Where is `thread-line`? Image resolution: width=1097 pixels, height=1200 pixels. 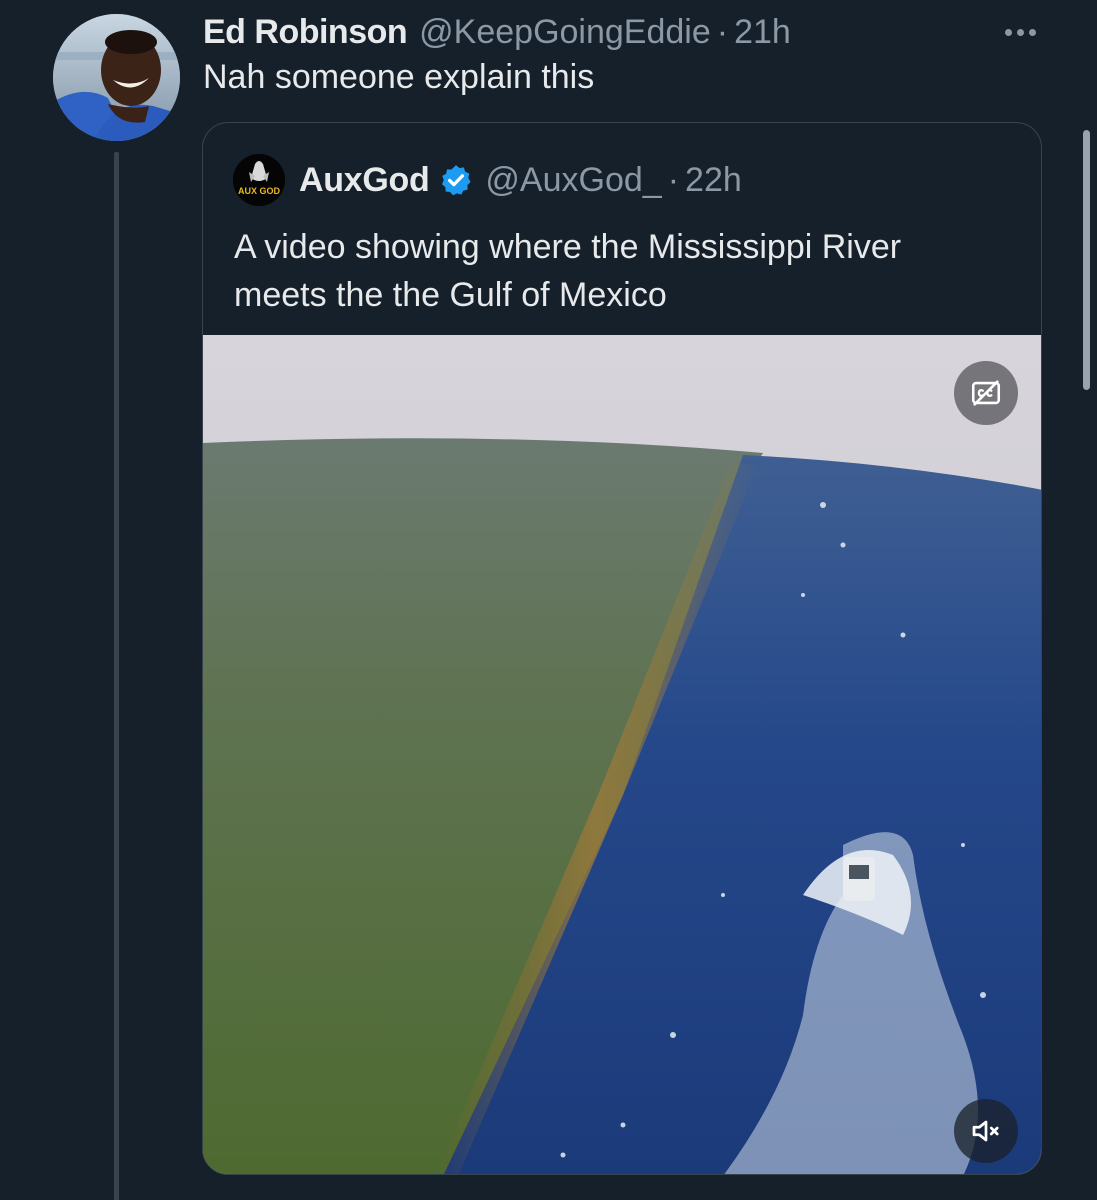
thread-line is located at coordinates (116, 676).